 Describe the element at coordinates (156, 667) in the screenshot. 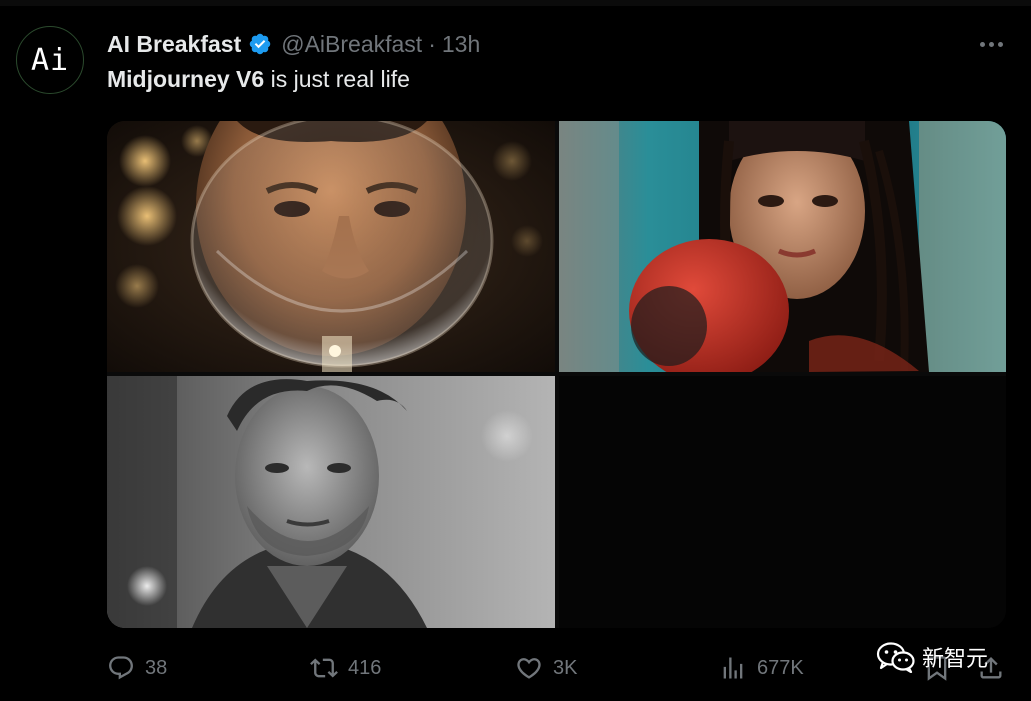

I see `reply-count: 38` at that location.